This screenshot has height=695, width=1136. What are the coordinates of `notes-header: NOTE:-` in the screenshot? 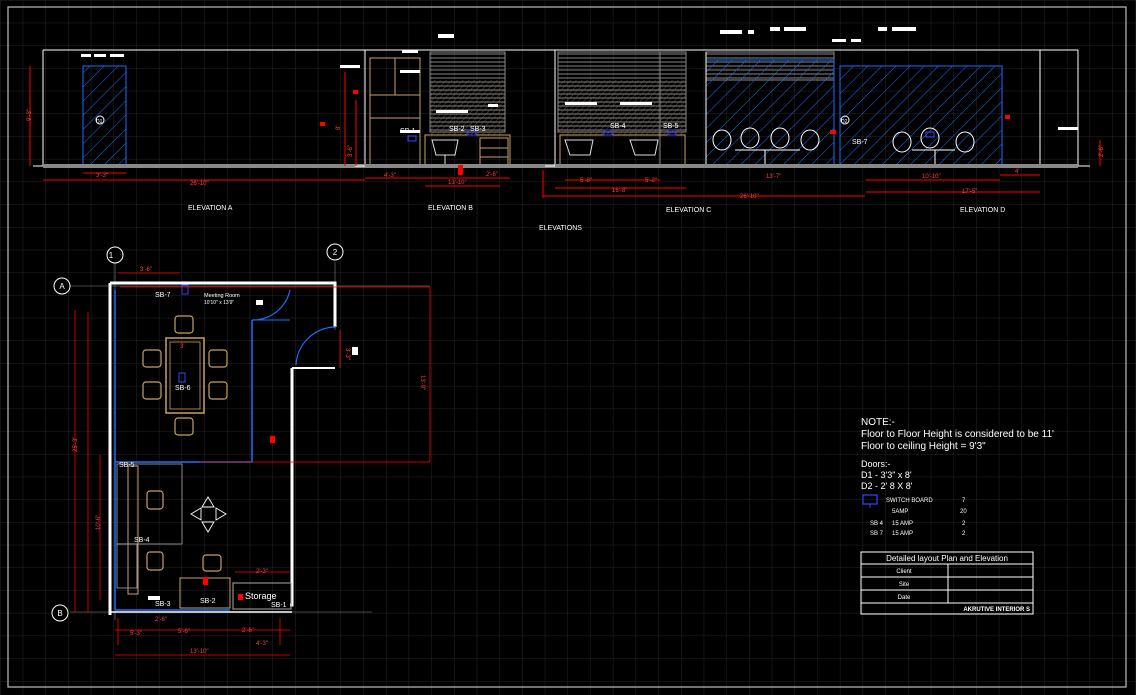 It's located at (878, 422).